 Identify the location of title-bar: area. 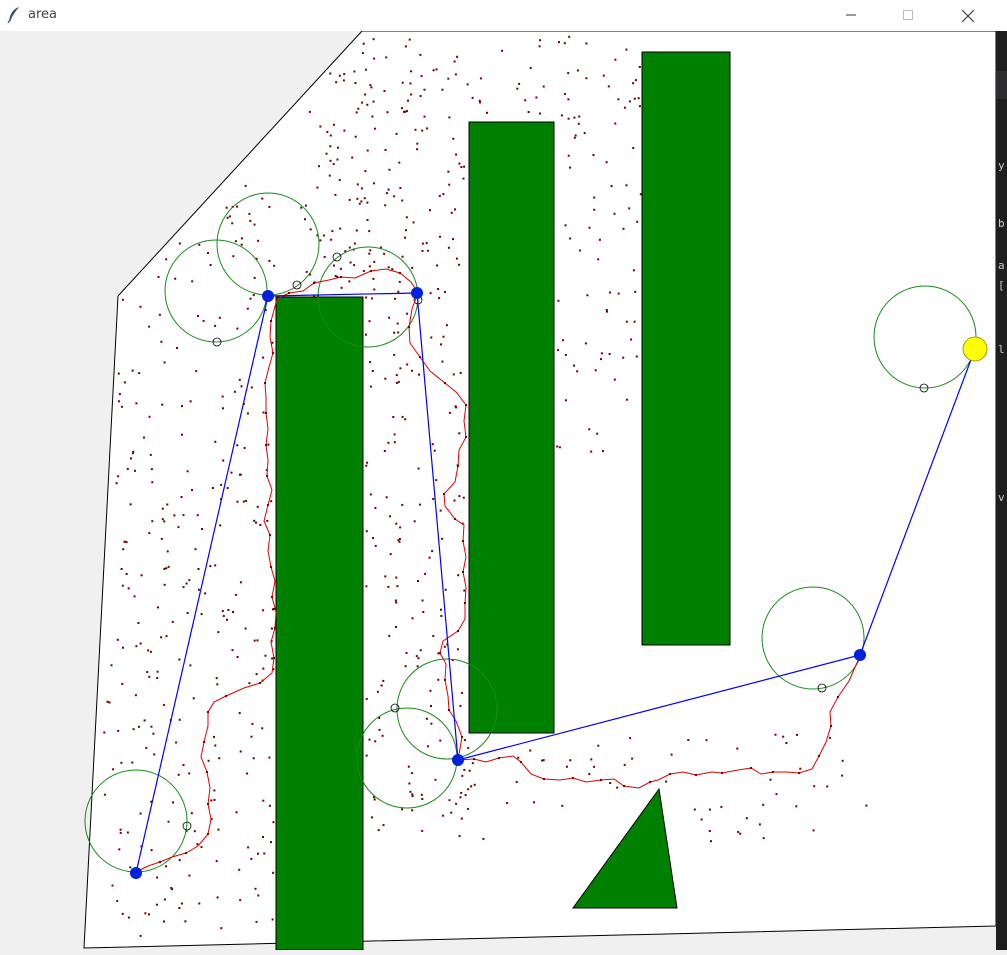
(503, 15).